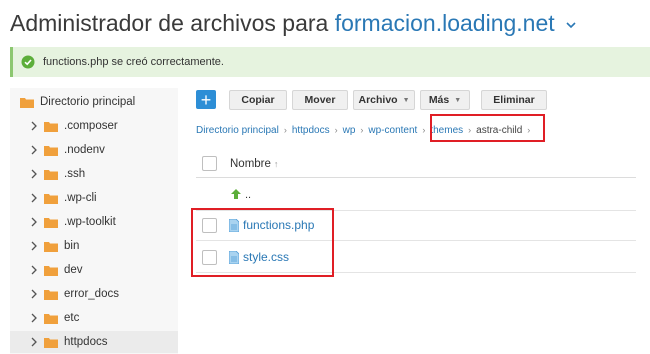 The width and height of the screenshot is (650, 354). I want to click on move-button: Mover, so click(320, 100).